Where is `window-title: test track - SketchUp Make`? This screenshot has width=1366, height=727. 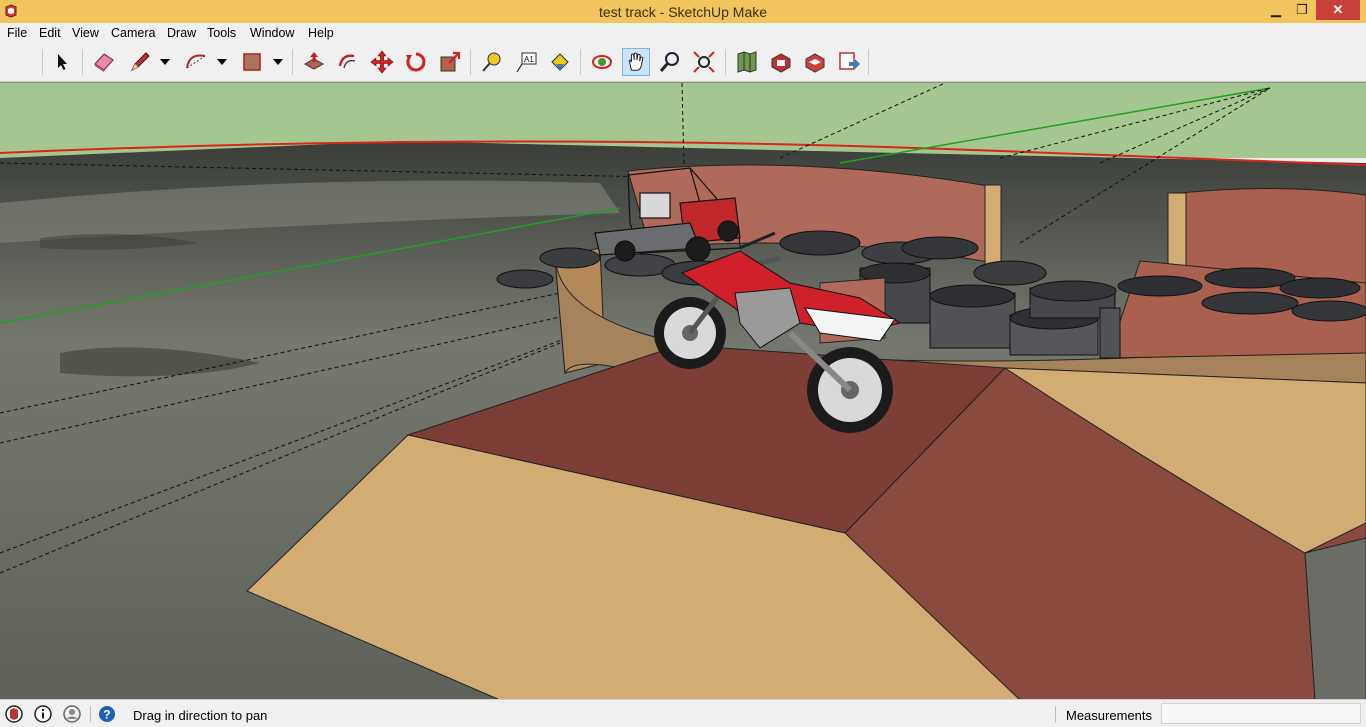 window-title: test track - SketchUp Make is located at coordinates (683, 12).